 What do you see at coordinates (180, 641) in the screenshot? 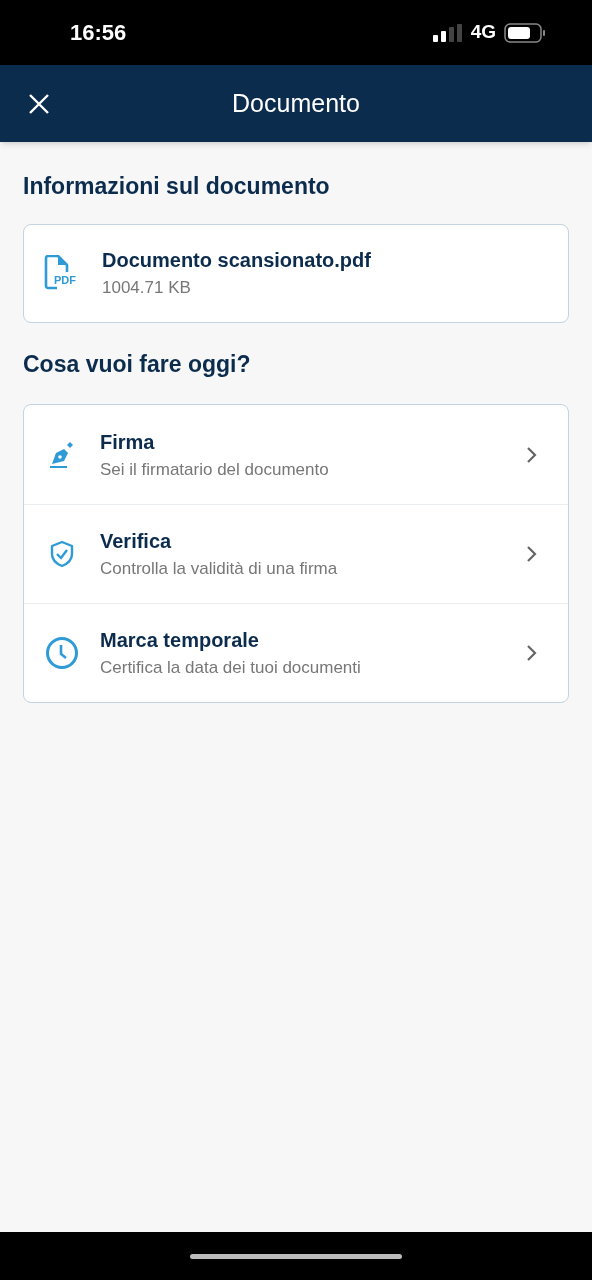
I see `action-title: Marca temporale` at bounding box center [180, 641].